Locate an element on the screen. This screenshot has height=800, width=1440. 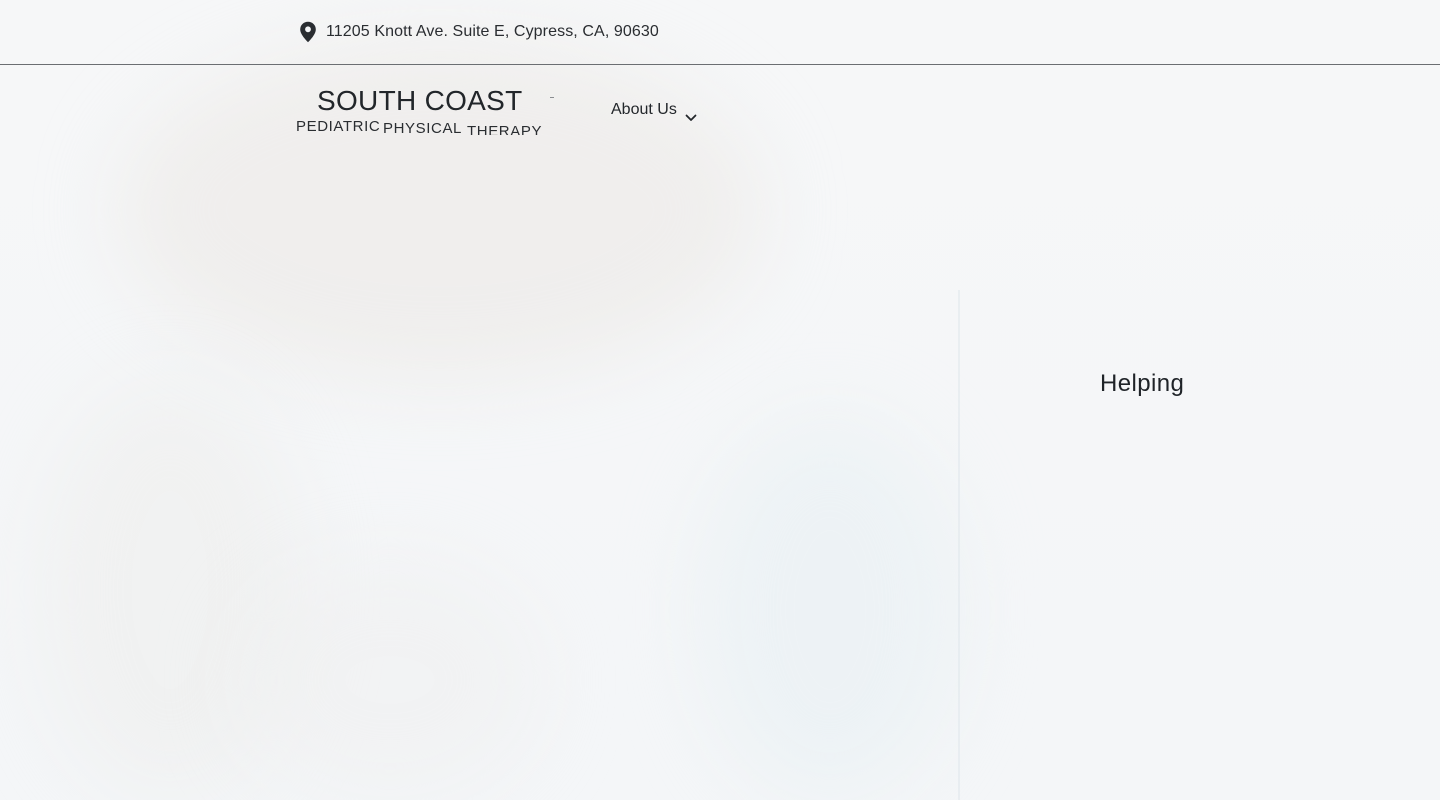
logo-subtitle-word: PHYSICAL is located at coordinates (422, 127).